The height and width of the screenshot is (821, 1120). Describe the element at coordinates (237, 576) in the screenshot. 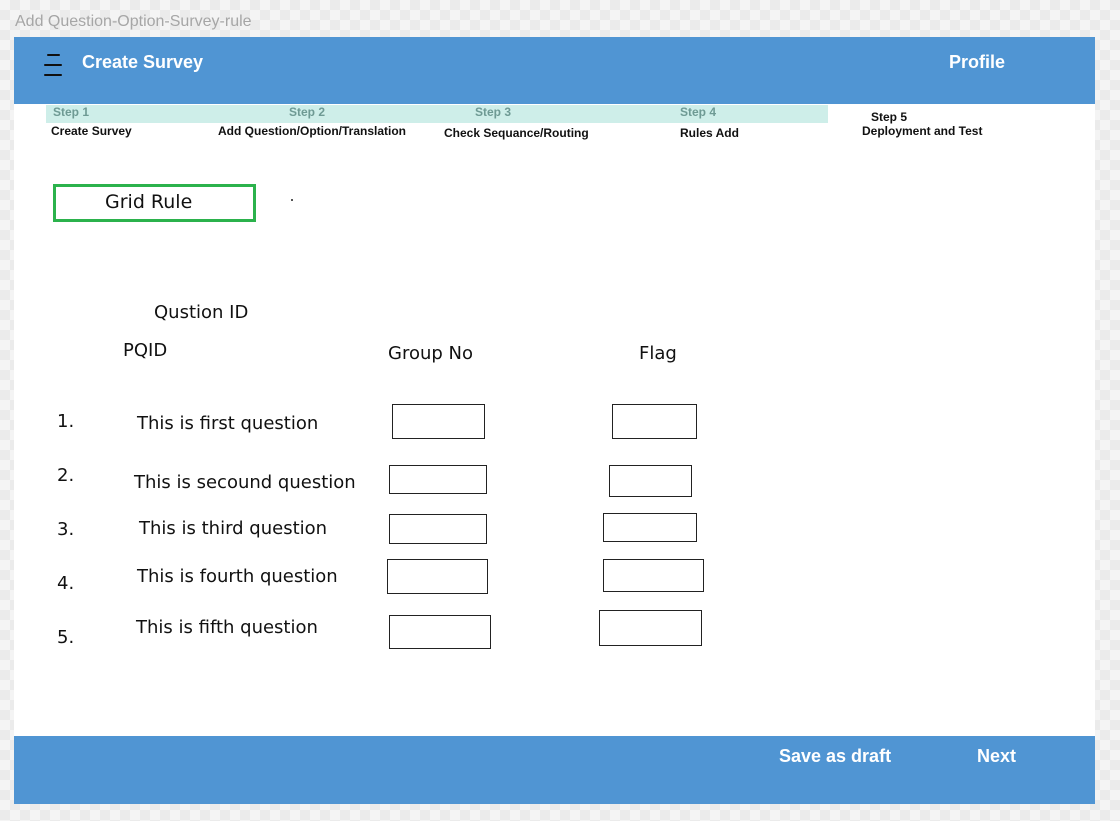

I see `row-4-question-text: This is fourth question` at that location.